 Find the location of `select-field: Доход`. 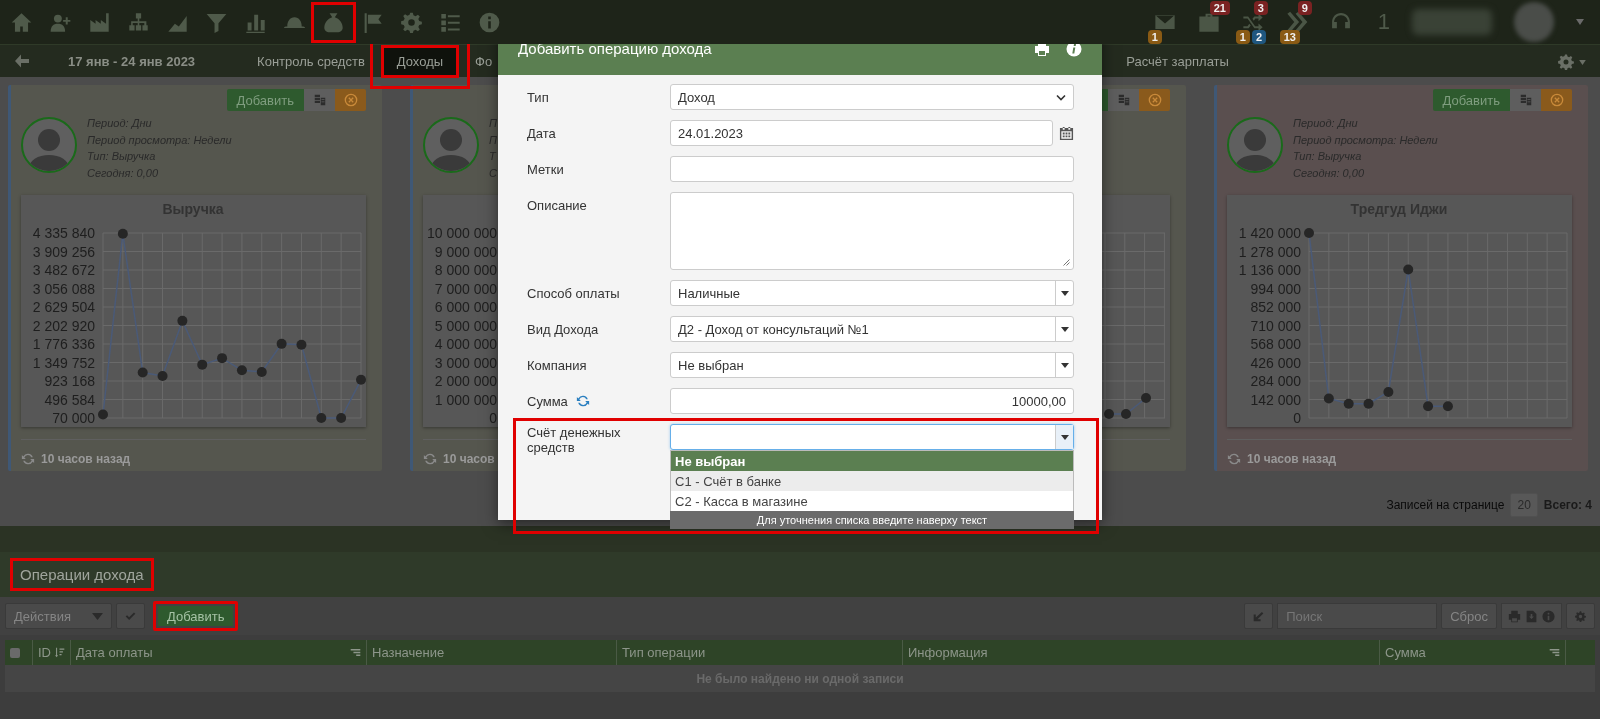

select-field: Доход is located at coordinates (872, 97).